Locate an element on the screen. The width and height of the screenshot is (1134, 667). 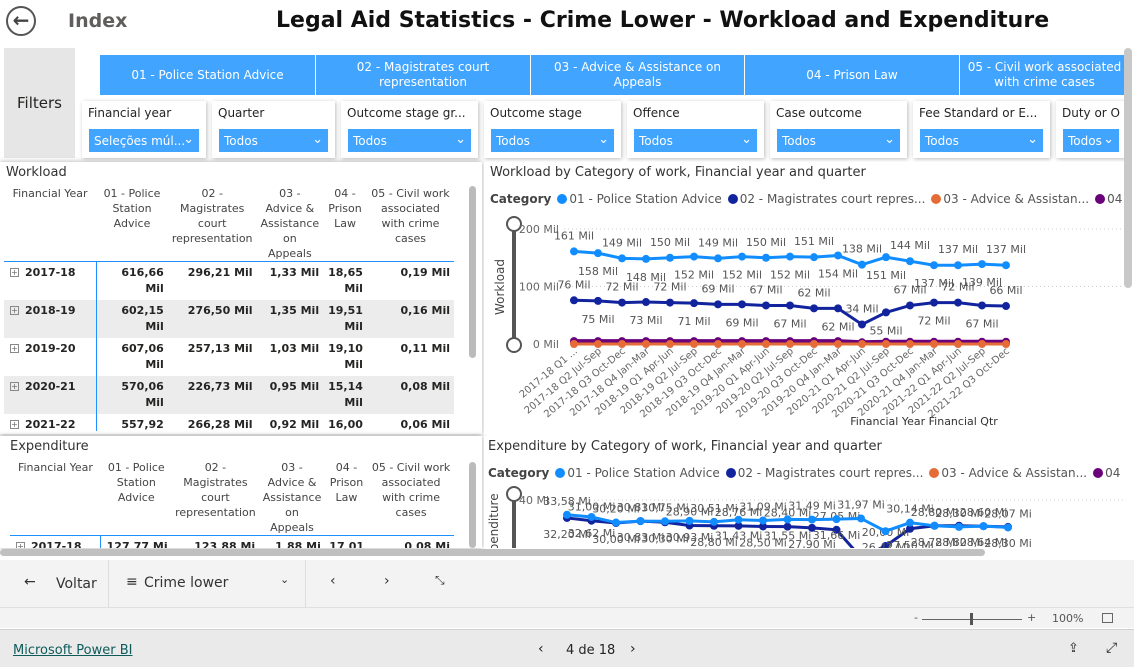
footer: Microsoft Power BI ‹ 4 de 18 › ⇪ ⤢ is located at coordinates (567, 648).